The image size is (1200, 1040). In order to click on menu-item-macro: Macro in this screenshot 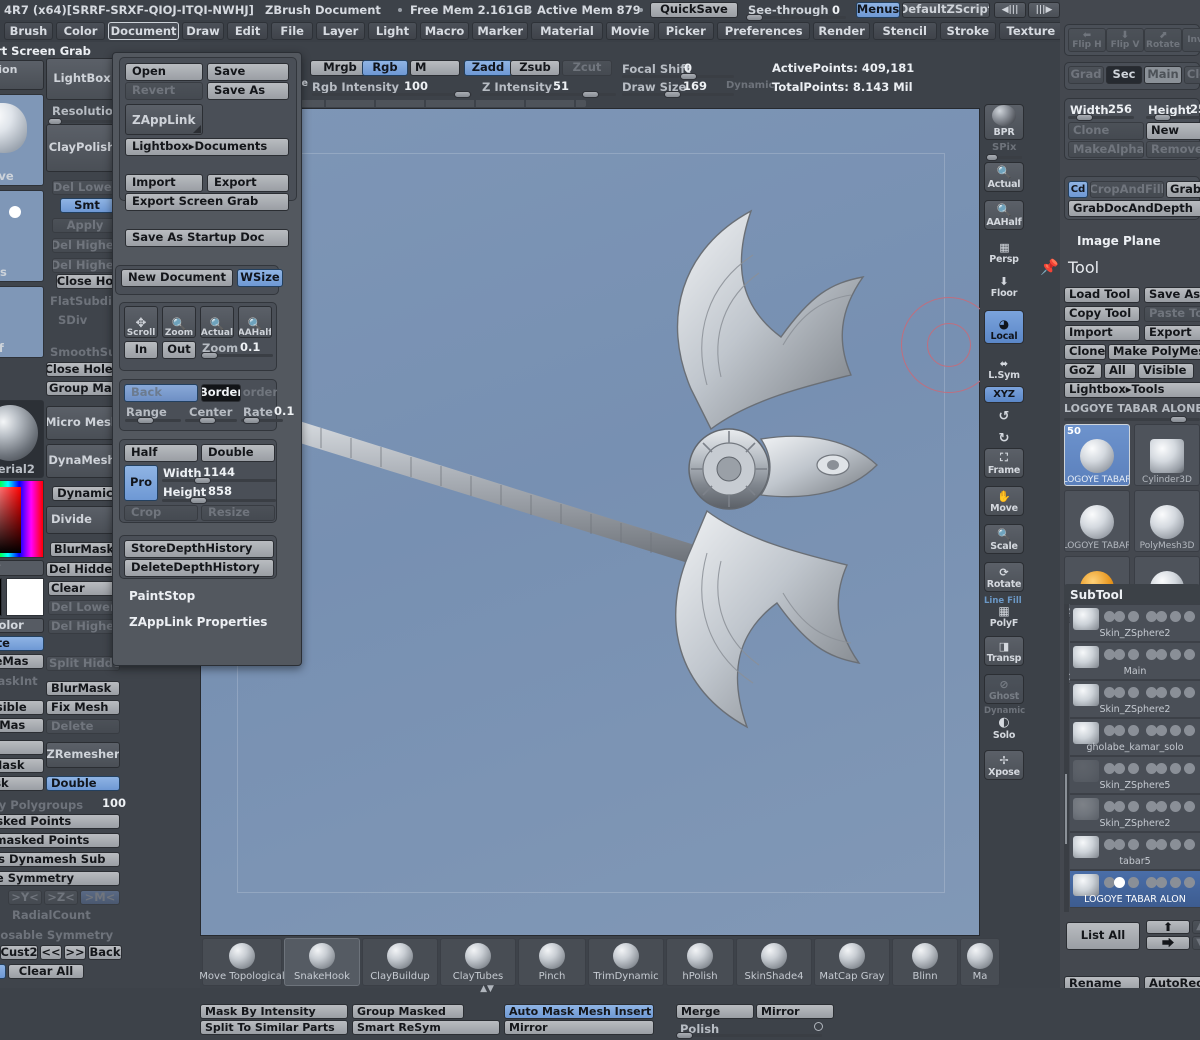, I will do `click(444, 31)`.